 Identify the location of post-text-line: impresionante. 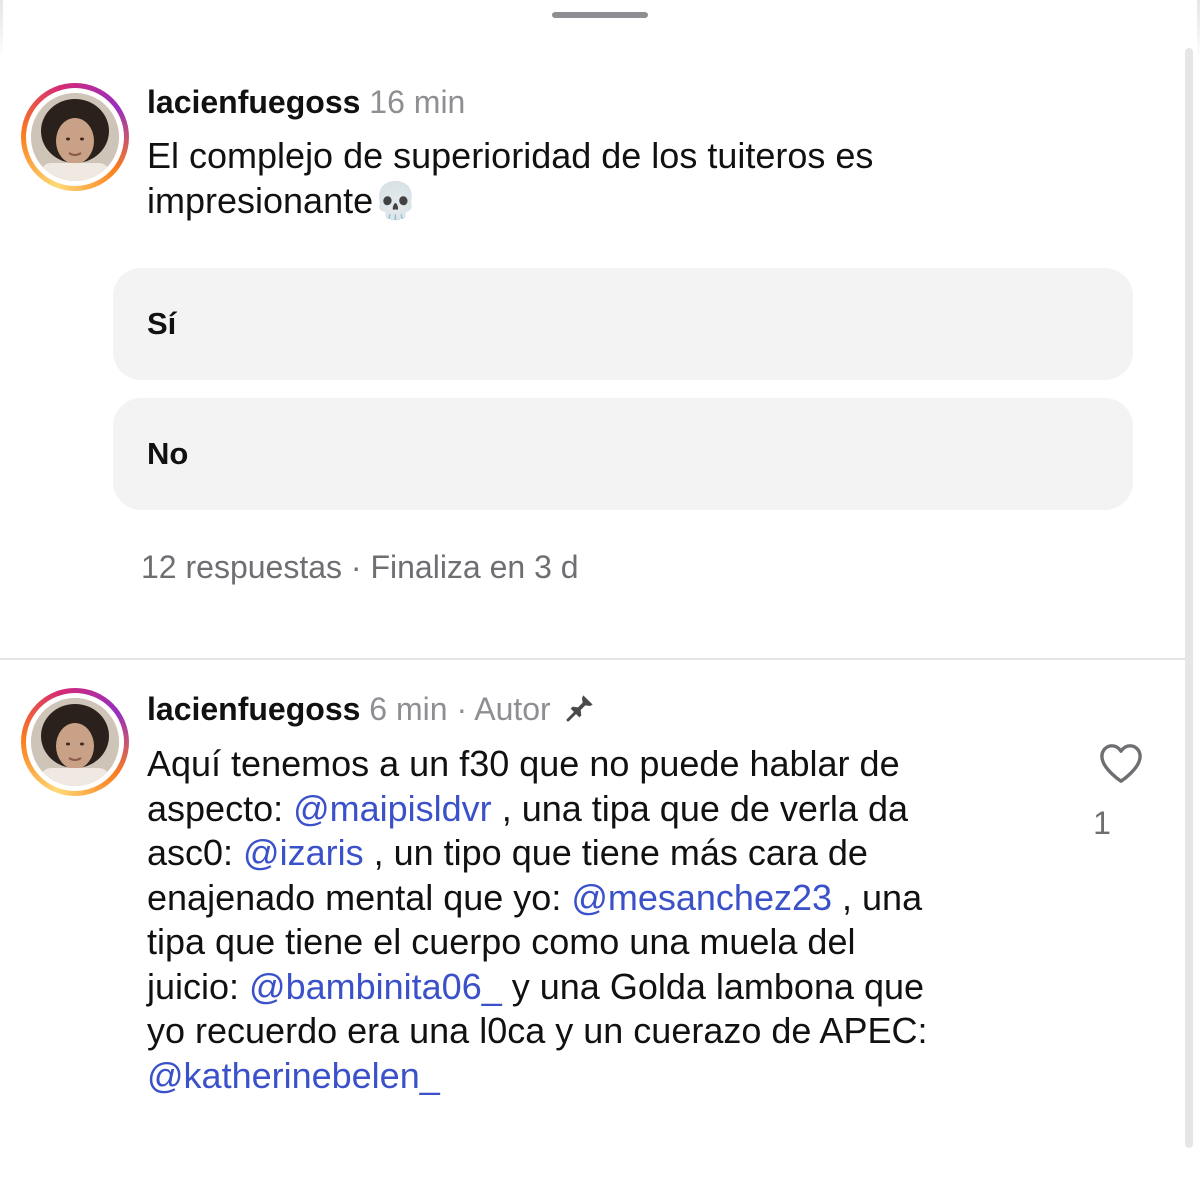
(260, 200).